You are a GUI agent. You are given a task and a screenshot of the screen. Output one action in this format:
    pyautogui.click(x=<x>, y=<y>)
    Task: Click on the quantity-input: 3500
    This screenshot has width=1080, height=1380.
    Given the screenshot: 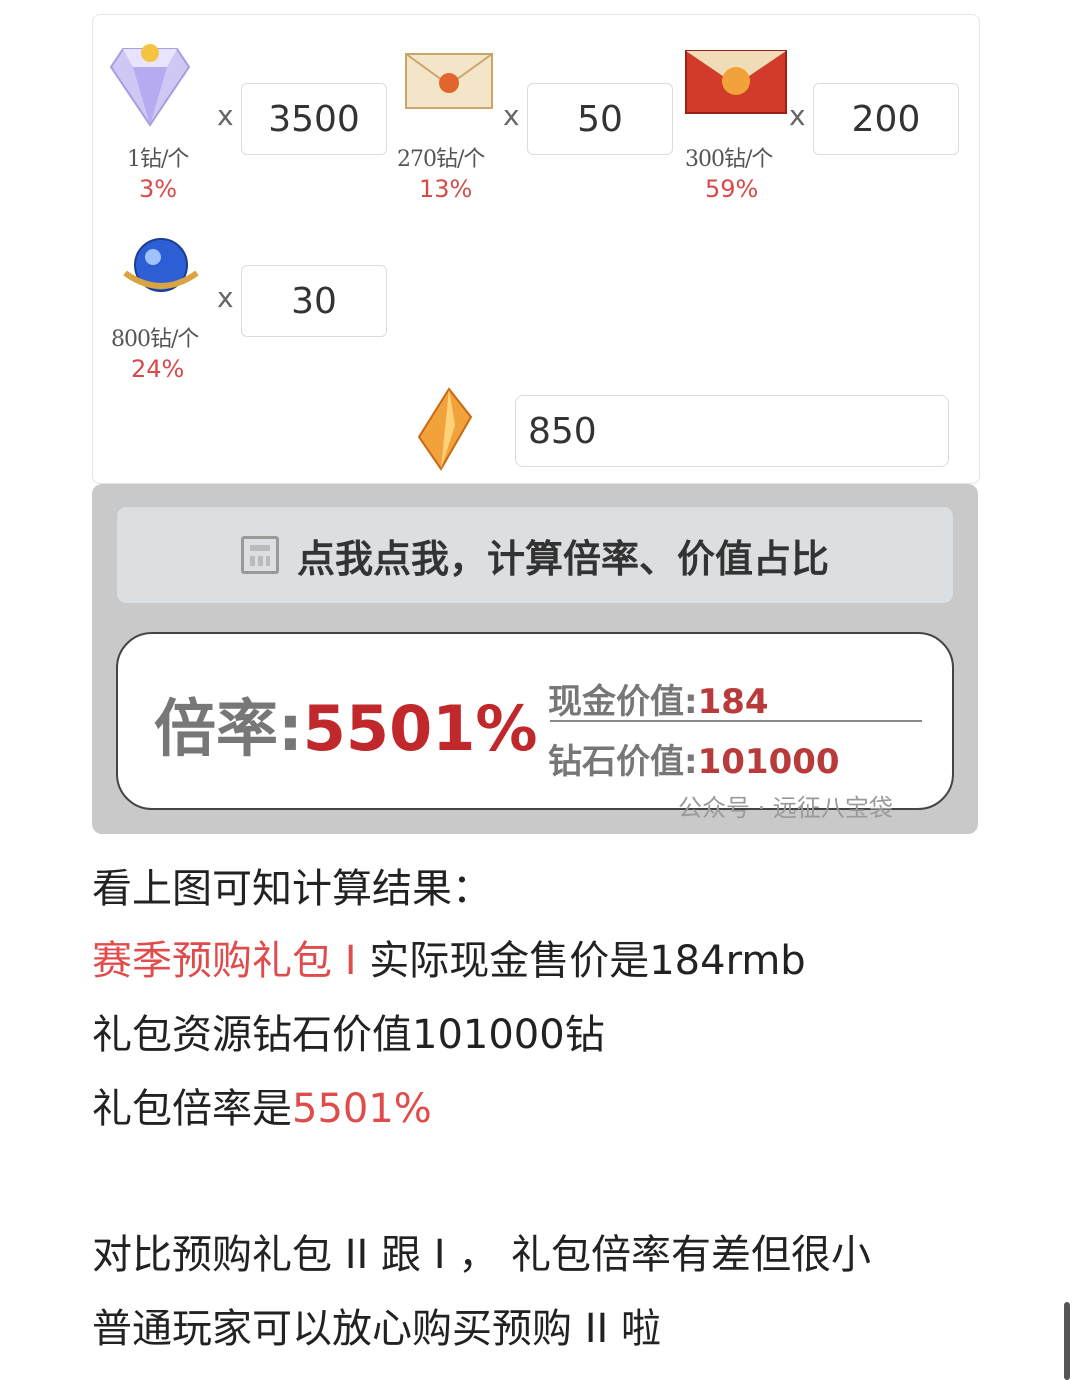 What is the action you would take?
    pyautogui.click(x=314, y=119)
    